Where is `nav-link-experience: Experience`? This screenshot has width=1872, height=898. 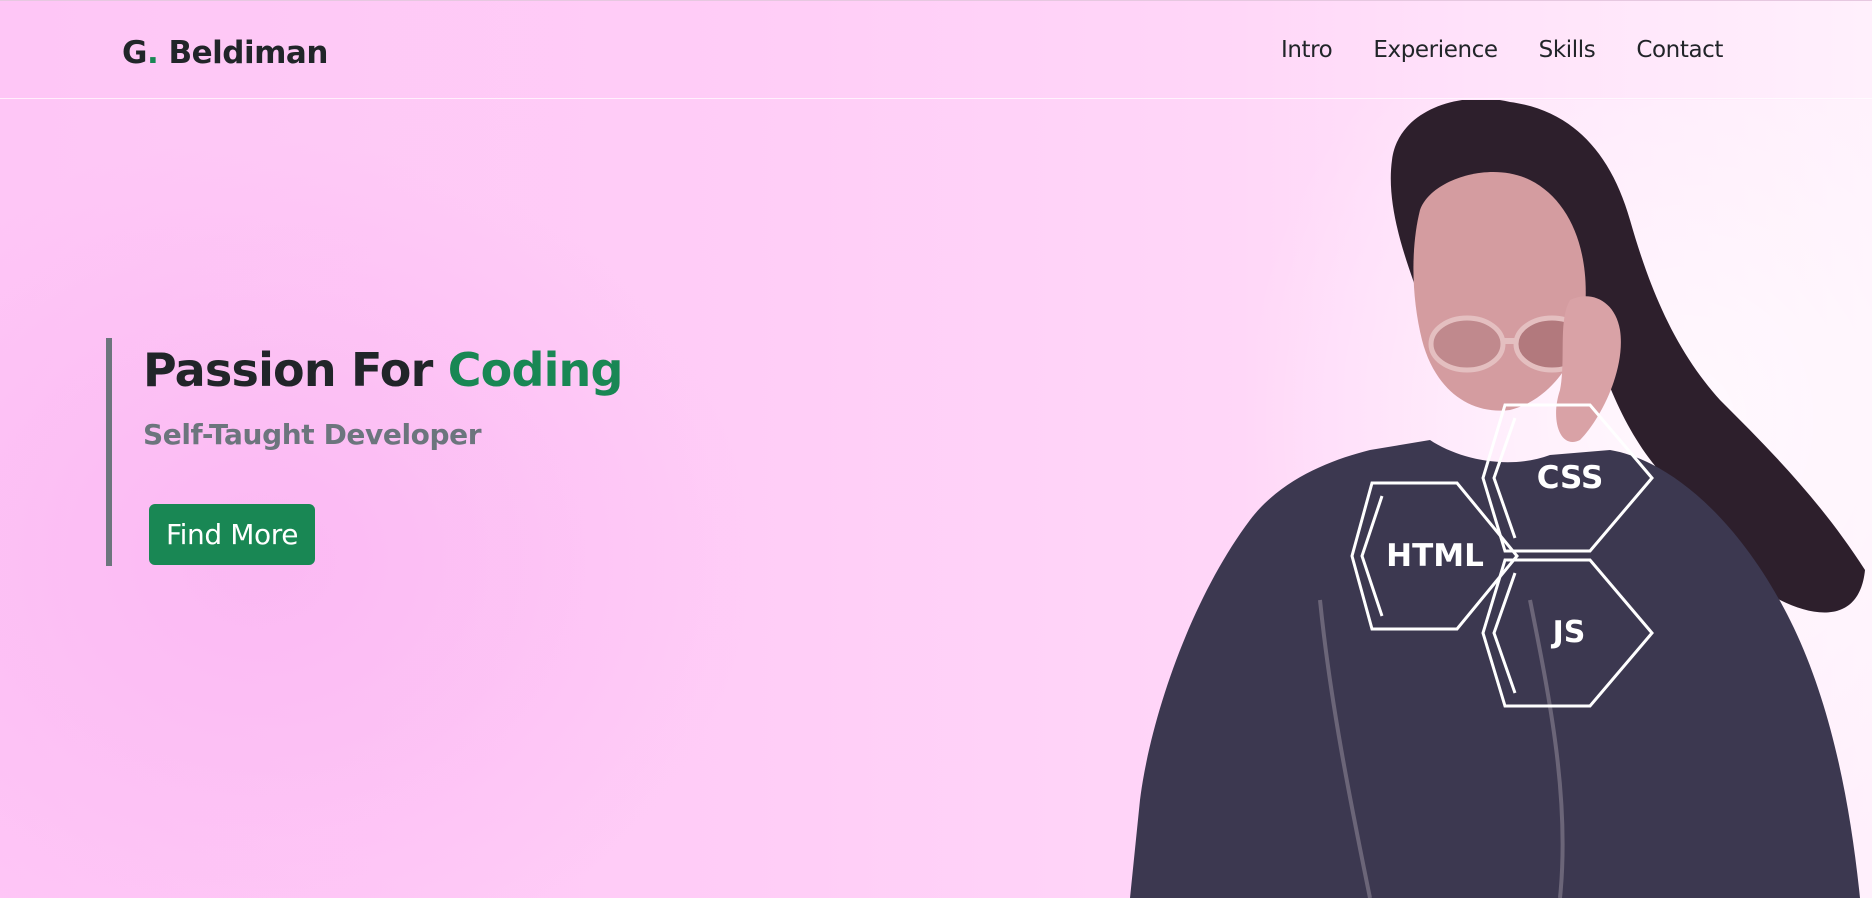 nav-link-experience: Experience is located at coordinates (1435, 50).